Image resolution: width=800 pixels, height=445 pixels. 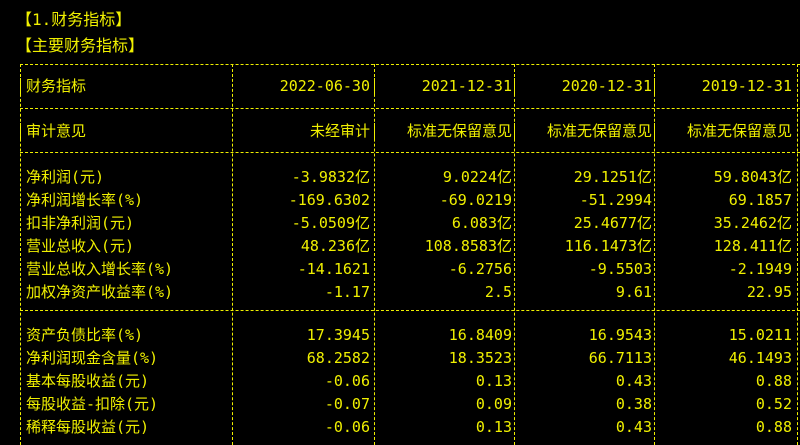 I want to click on row-label: 净利润现金含量(%), so click(x=92, y=358).